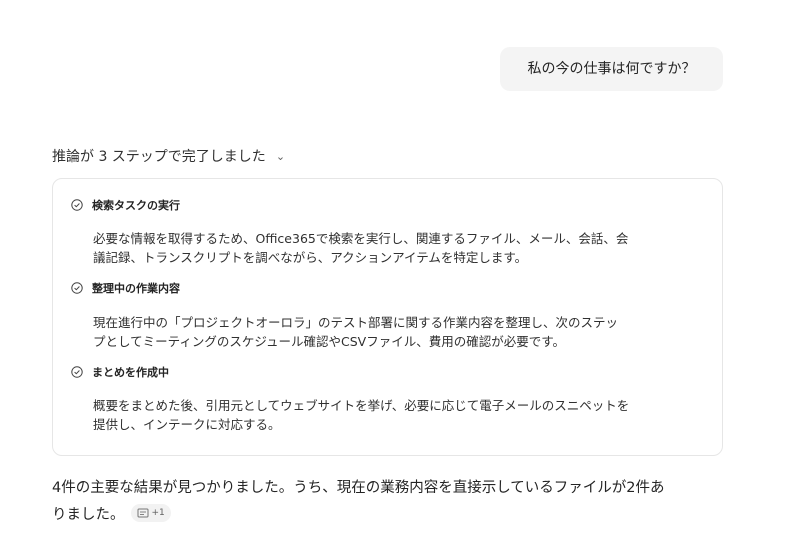 The width and height of the screenshot is (800, 539). I want to click on step-1-title: 検索タスクの実行, so click(125, 205).